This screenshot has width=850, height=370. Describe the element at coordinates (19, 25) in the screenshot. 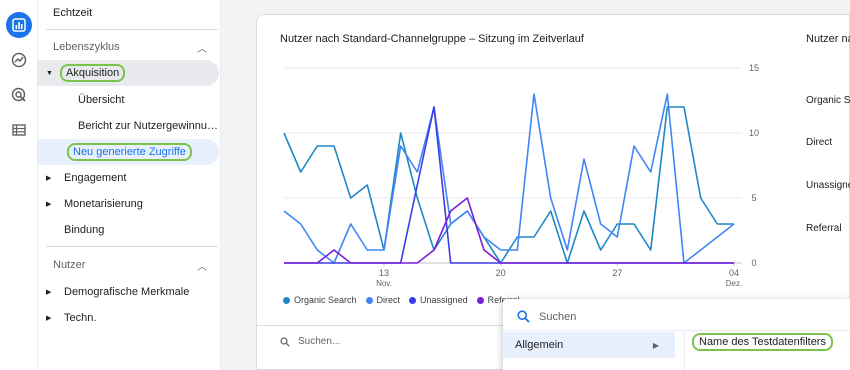

I see `reports-icon` at that location.